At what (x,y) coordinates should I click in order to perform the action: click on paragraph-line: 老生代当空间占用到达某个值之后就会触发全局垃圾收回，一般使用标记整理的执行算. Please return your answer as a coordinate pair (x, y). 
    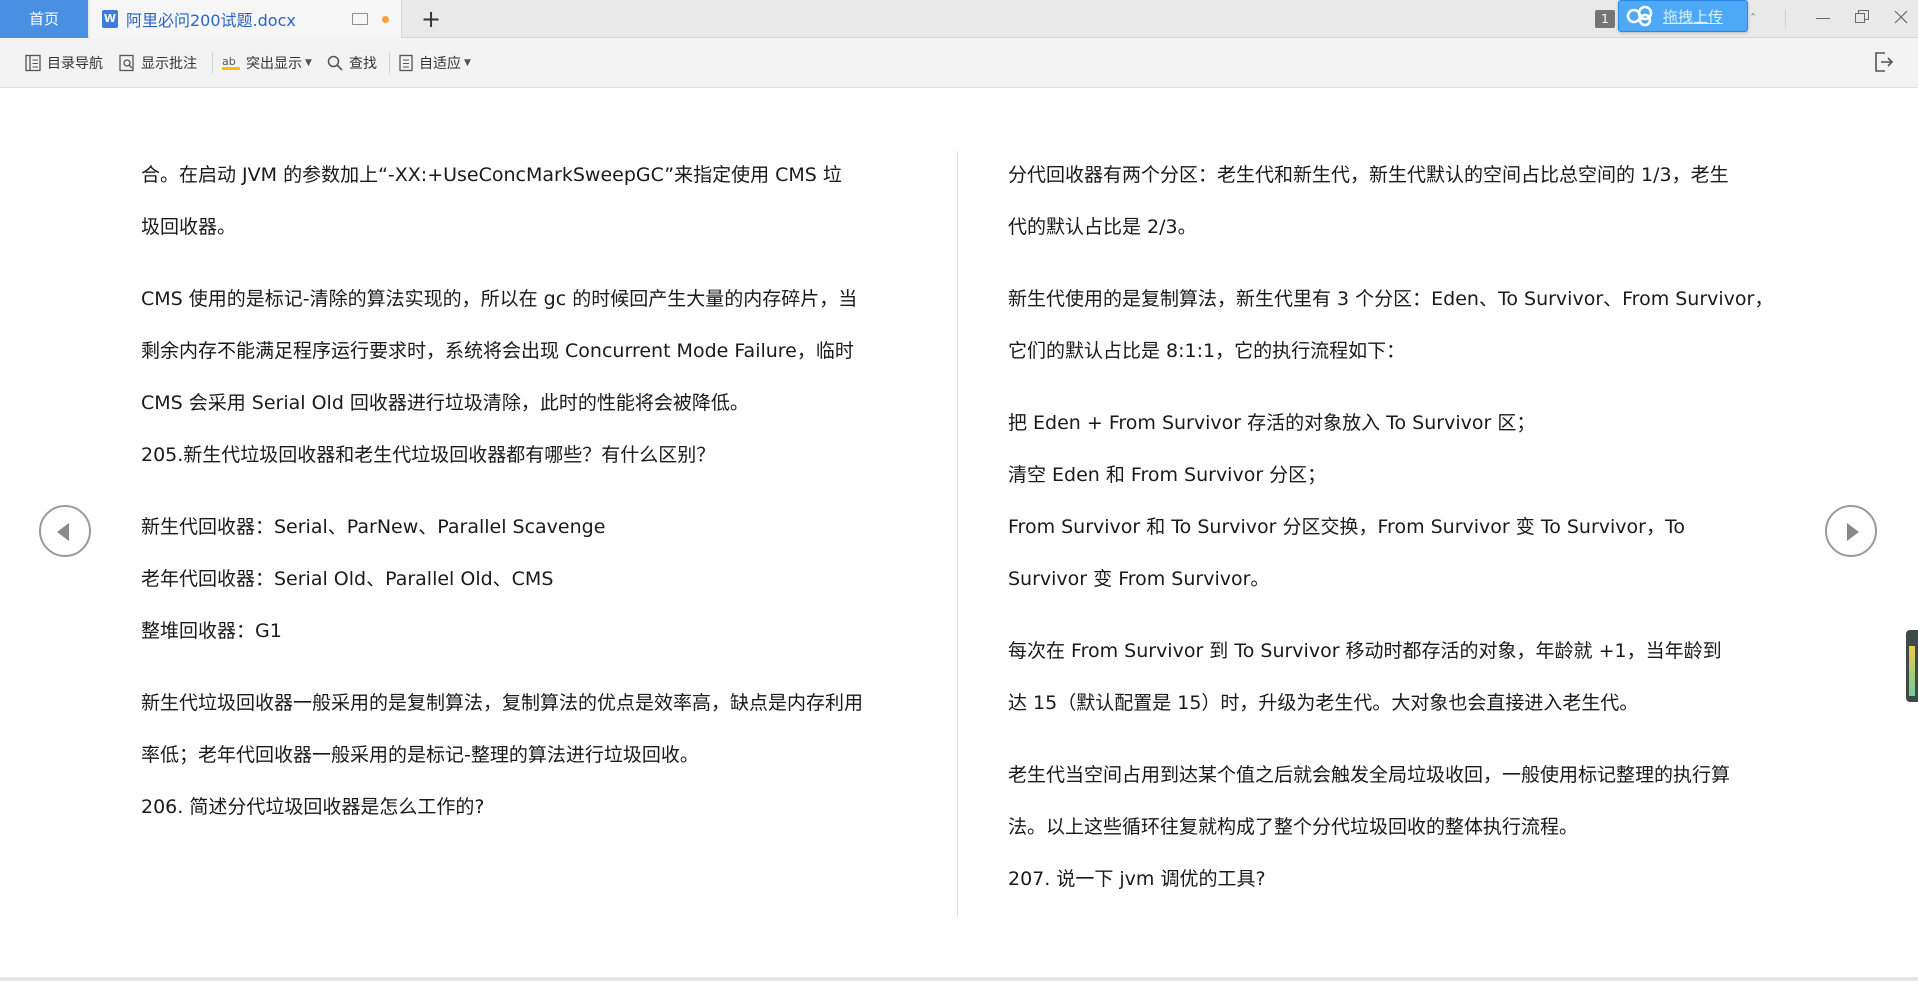
    Looking at the image, I should click on (1369, 775).